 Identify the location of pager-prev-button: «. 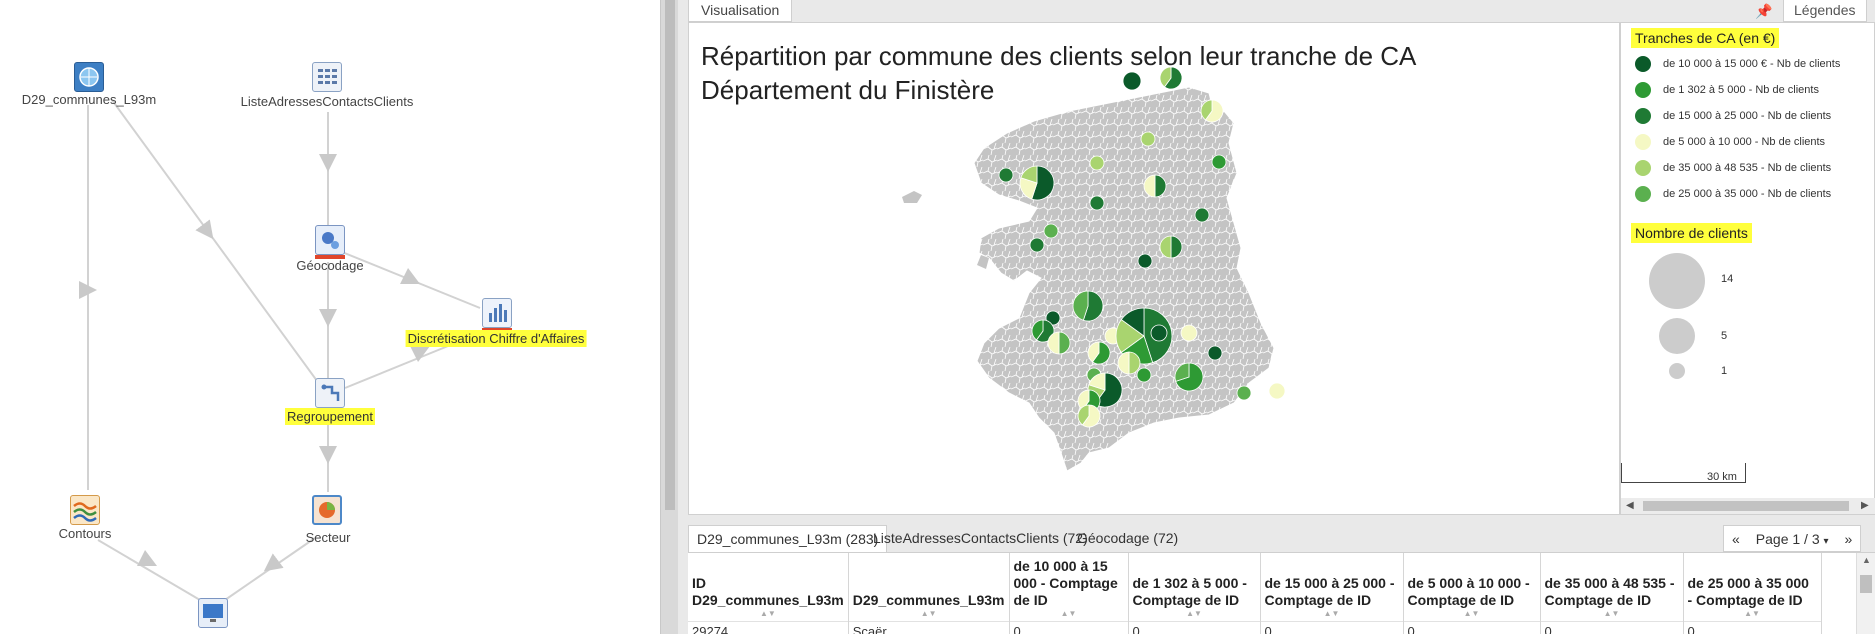
(1736, 539).